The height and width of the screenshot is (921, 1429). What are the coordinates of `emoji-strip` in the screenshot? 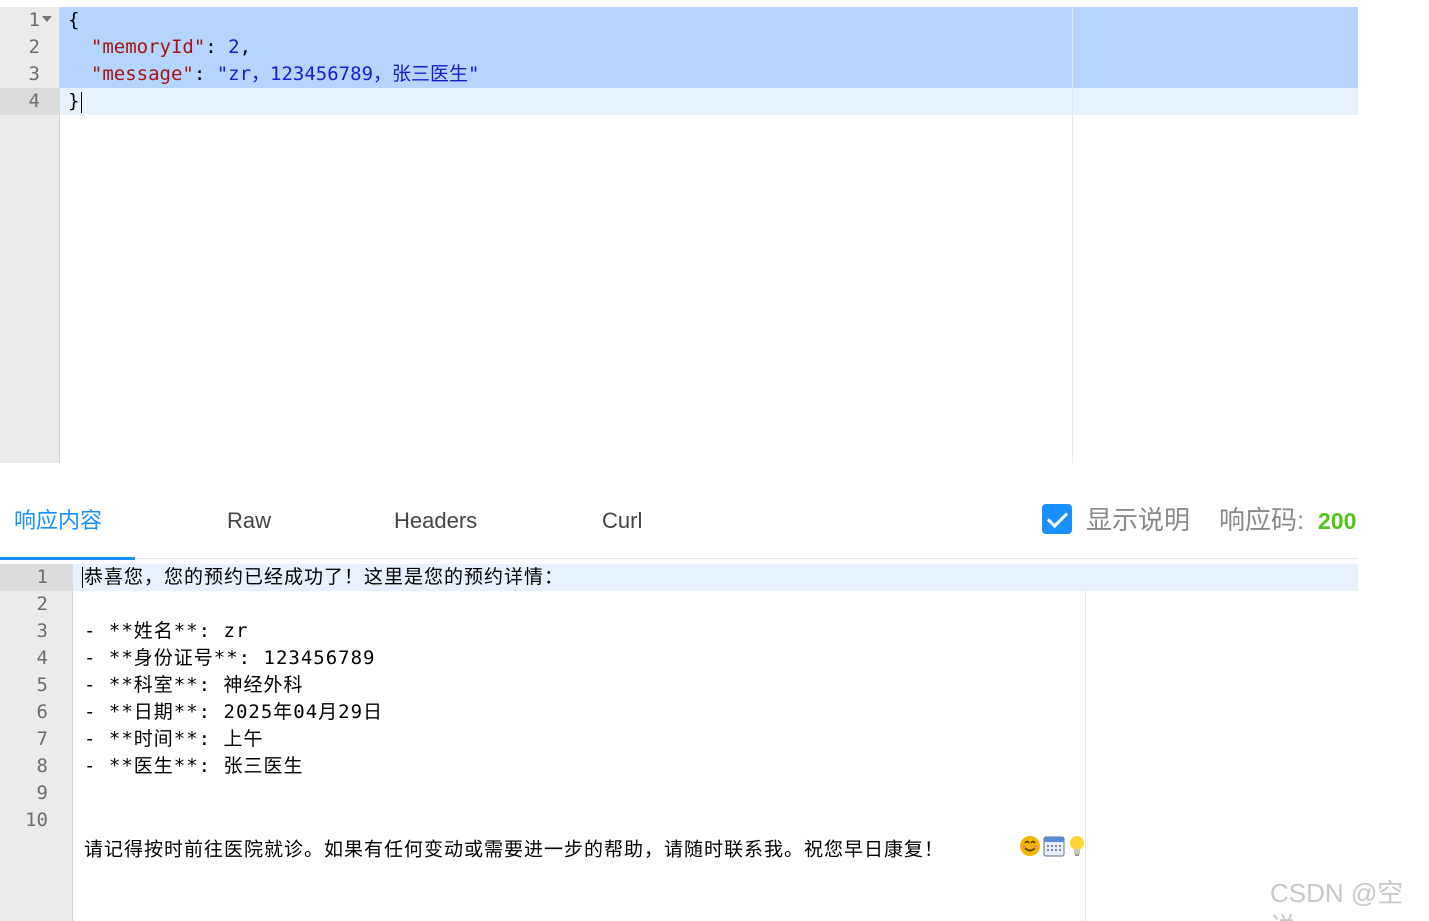 It's located at (1051, 846).